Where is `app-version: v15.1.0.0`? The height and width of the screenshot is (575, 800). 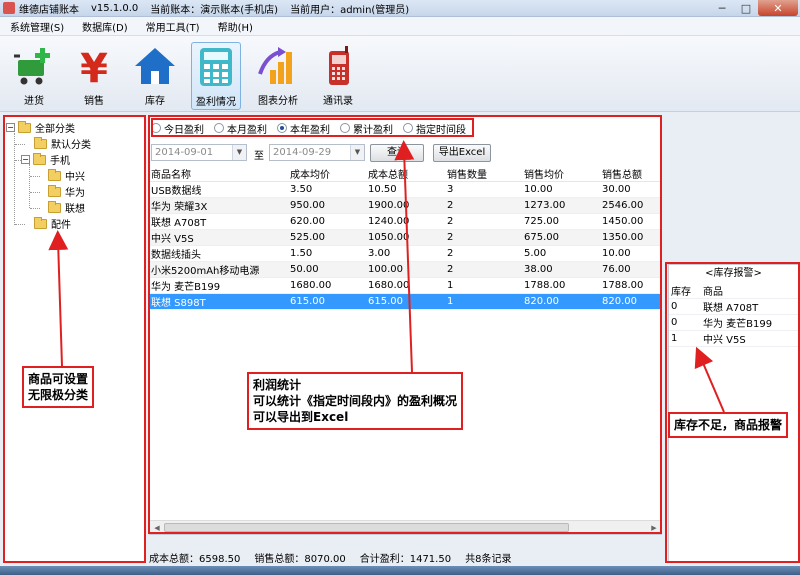 app-version: v15.1.0.0 is located at coordinates (115, 8).